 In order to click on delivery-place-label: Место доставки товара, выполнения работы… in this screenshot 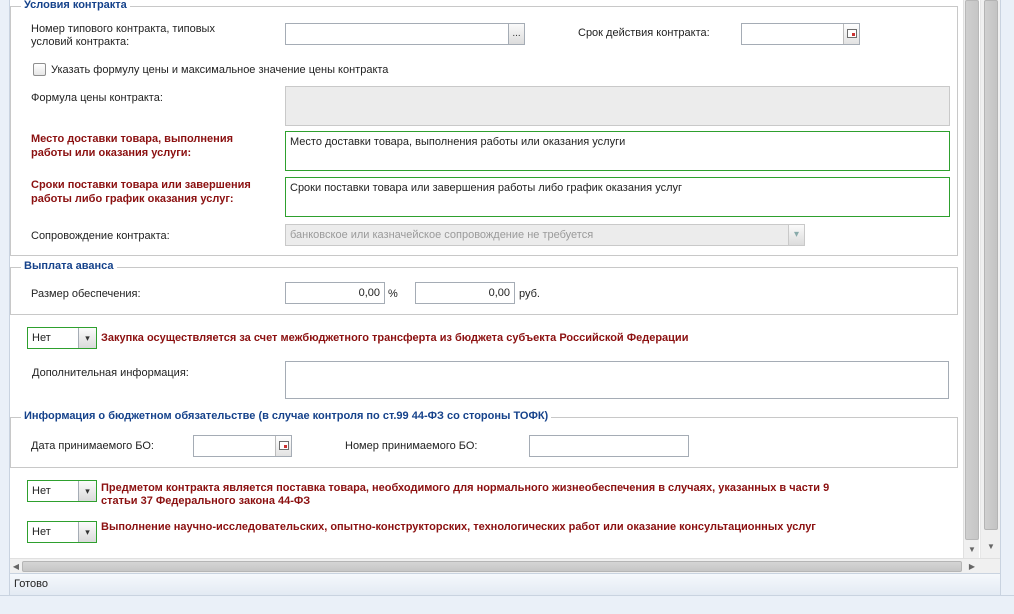, I will do `click(132, 146)`.